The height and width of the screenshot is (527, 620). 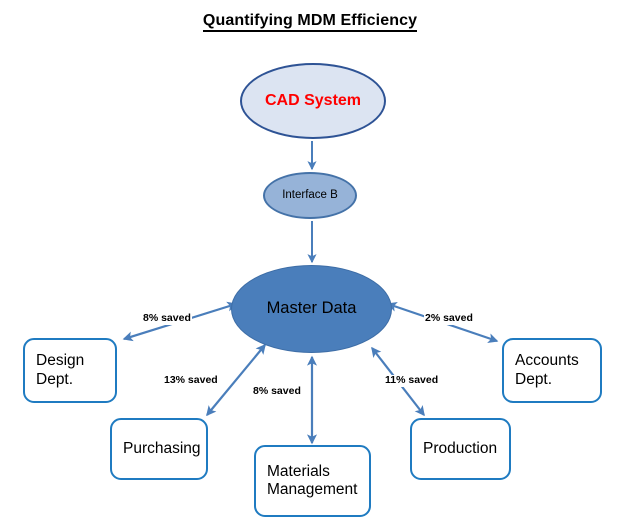 I want to click on node-master-data-label: Master Data, so click(x=311, y=308).